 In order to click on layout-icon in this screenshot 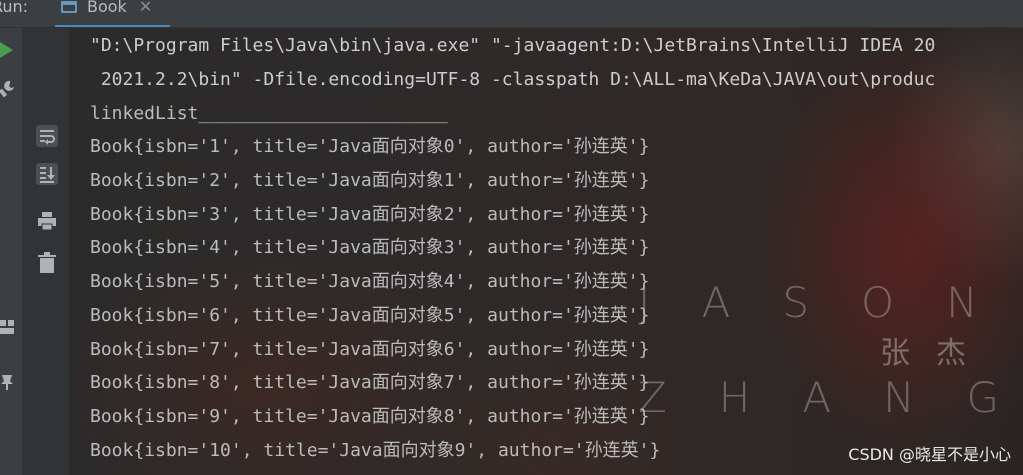, I will do `click(7, 327)`.